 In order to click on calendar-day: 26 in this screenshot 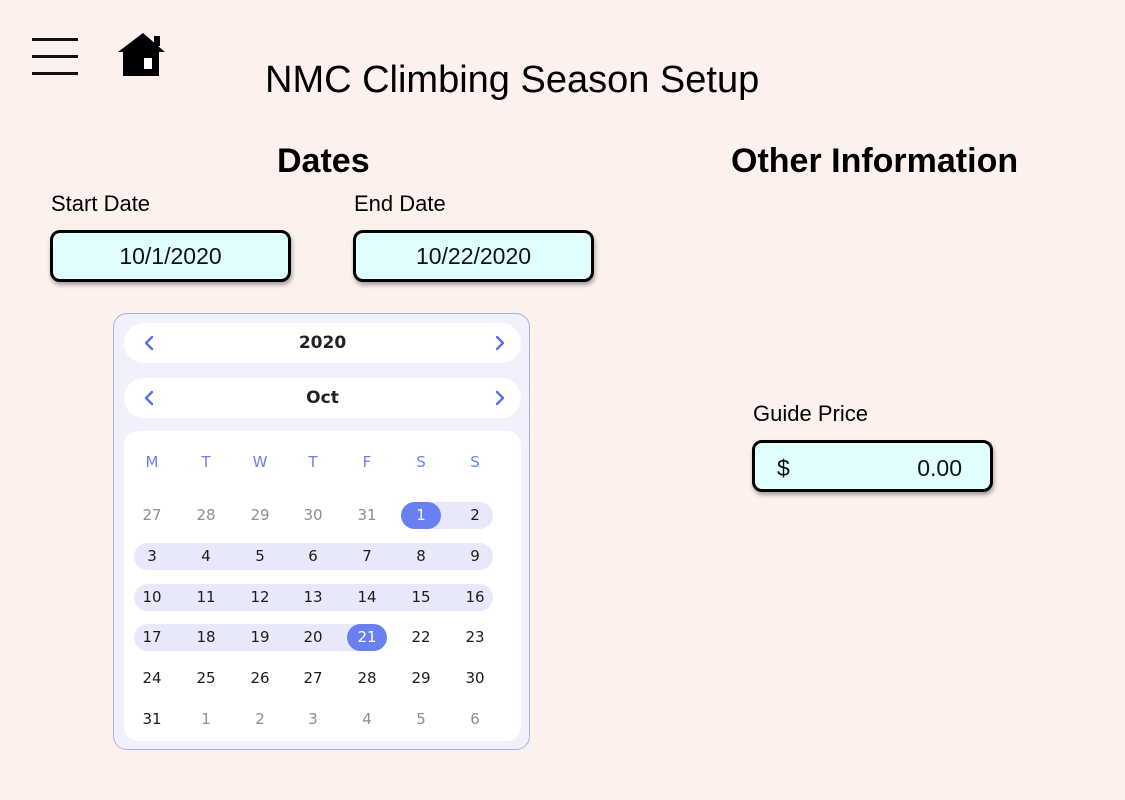, I will do `click(260, 678)`.